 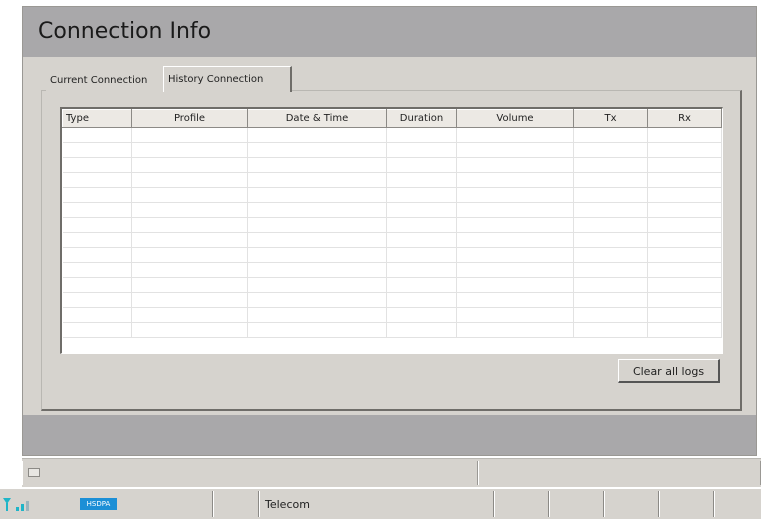 What do you see at coordinates (189, 118) in the screenshot?
I see `column-header-profile: Profile` at bounding box center [189, 118].